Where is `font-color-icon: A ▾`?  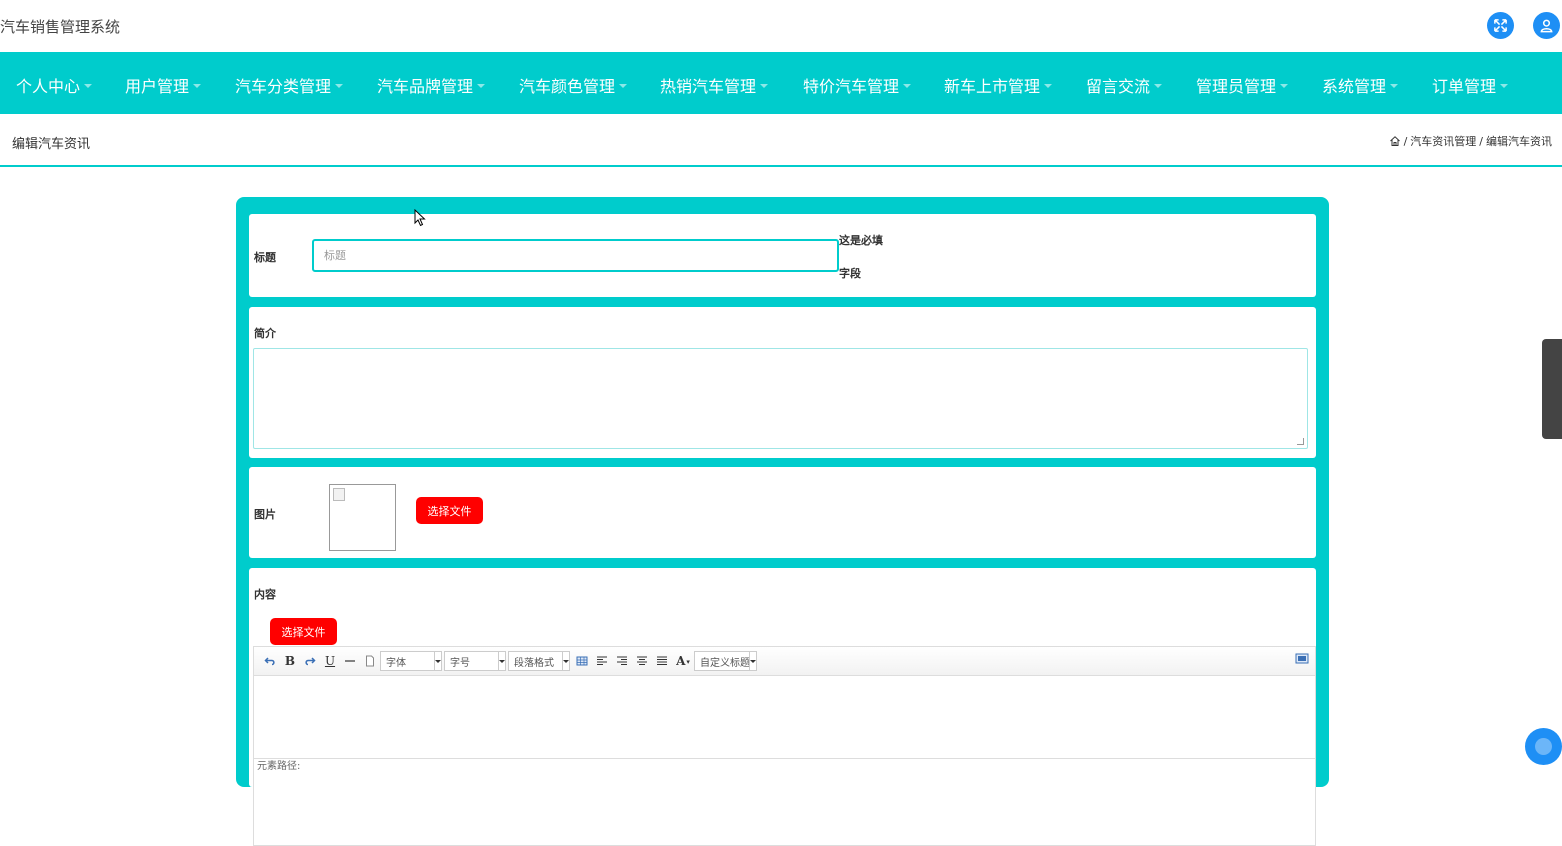
font-color-icon: A ▾ is located at coordinates (683, 661).